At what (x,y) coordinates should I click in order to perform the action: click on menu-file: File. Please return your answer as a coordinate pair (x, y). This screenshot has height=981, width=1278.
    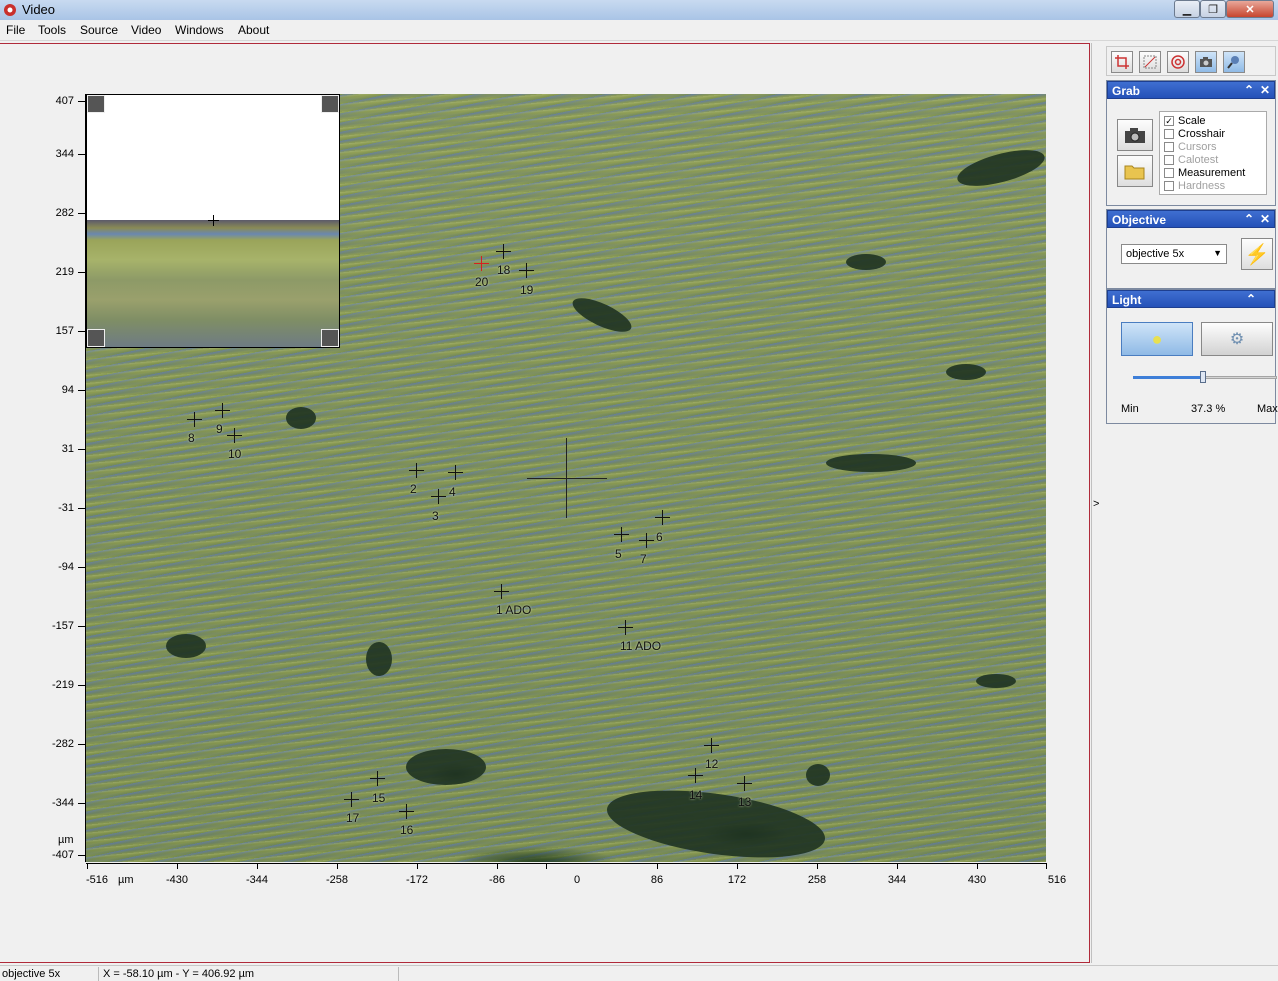
    Looking at the image, I should click on (15, 30).